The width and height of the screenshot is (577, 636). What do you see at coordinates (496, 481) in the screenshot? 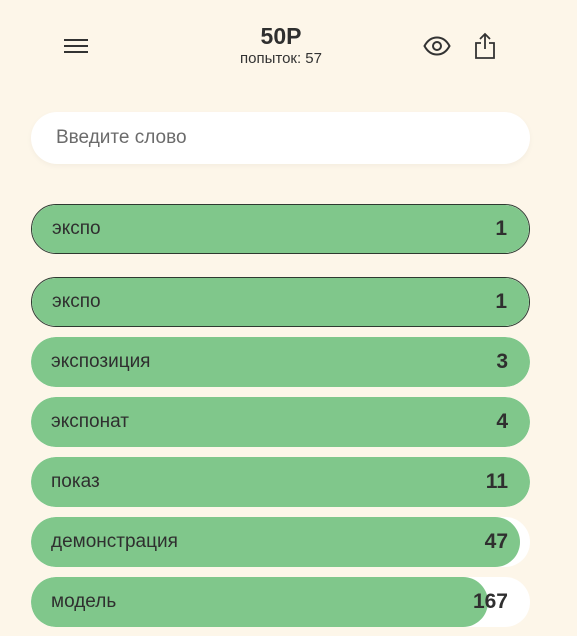
I see `guess-rank: 11` at bounding box center [496, 481].